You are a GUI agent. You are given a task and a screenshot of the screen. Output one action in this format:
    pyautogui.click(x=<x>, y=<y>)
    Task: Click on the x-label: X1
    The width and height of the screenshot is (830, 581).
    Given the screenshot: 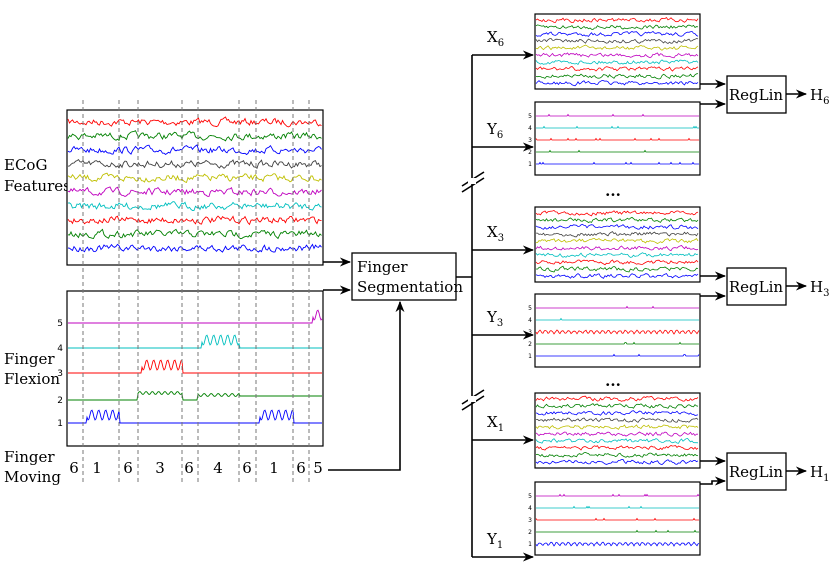 What is the action you would take?
    pyautogui.click(x=495, y=423)
    